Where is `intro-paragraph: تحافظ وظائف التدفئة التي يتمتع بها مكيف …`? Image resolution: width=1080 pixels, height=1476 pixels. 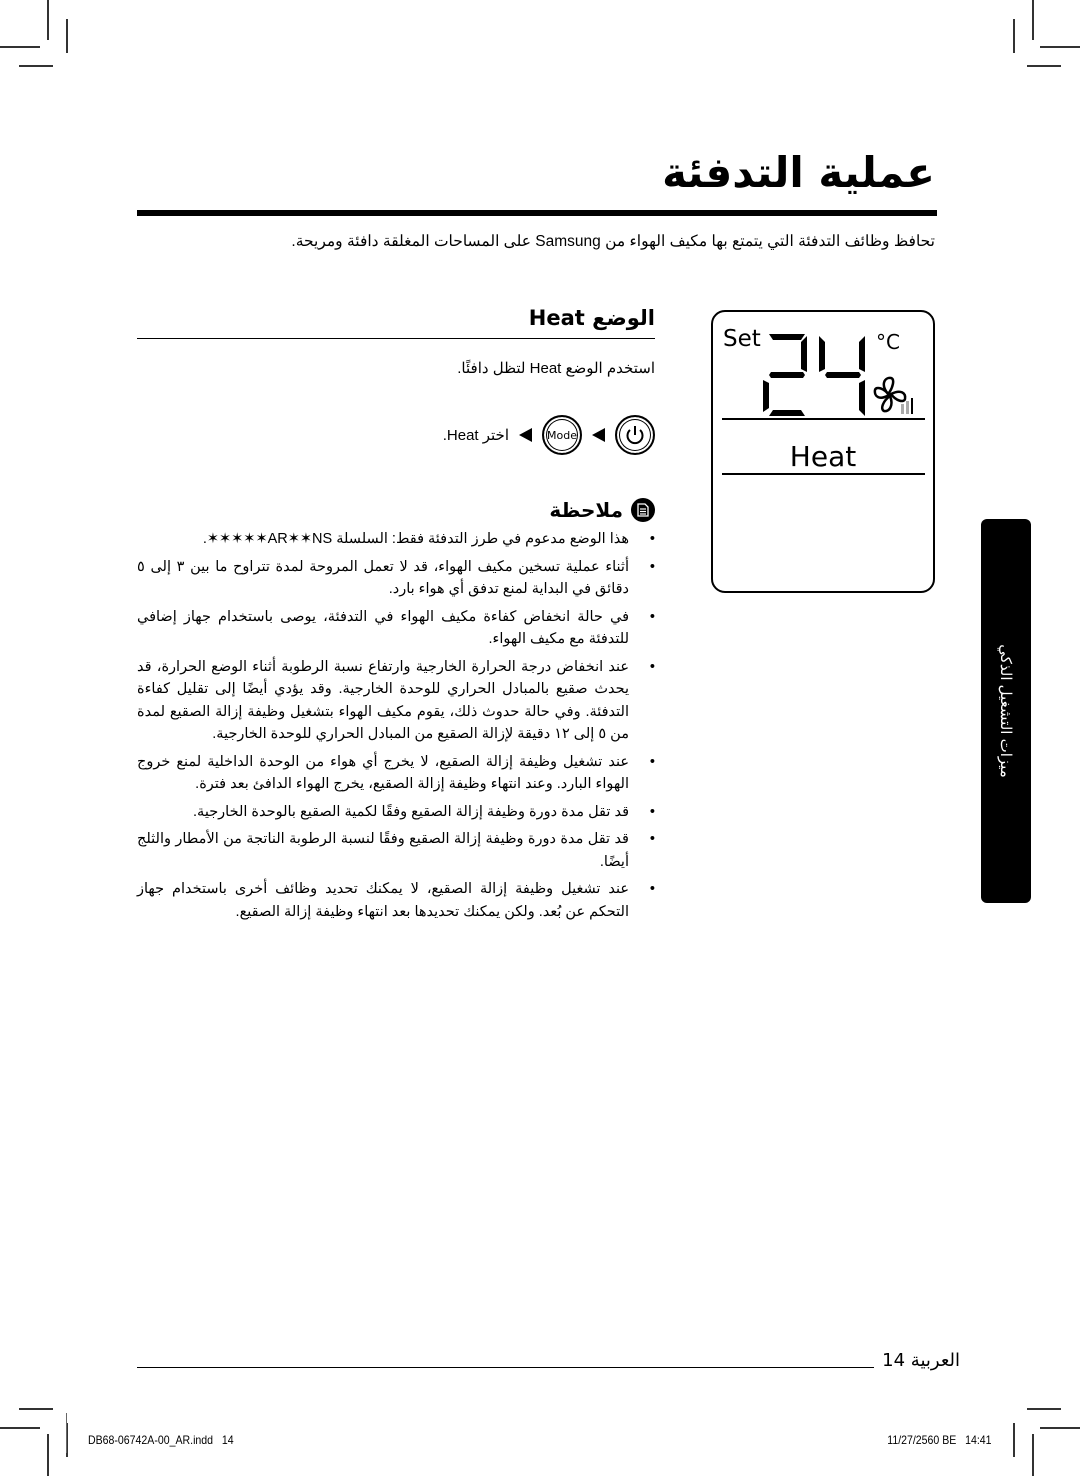 intro-paragraph: تحافظ وظائف التدفئة التي يتمتع بها مكيف … is located at coordinates (613, 241).